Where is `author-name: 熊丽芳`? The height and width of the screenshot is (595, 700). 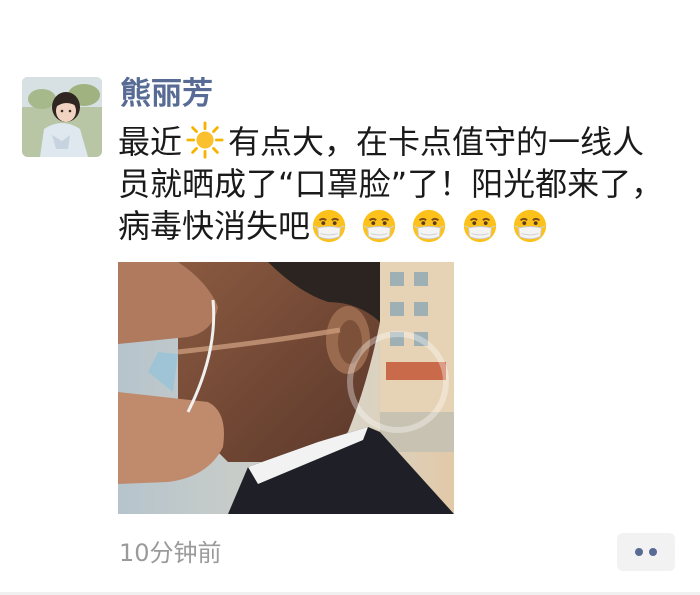
author-name: 熊丽芳 is located at coordinates (166, 94).